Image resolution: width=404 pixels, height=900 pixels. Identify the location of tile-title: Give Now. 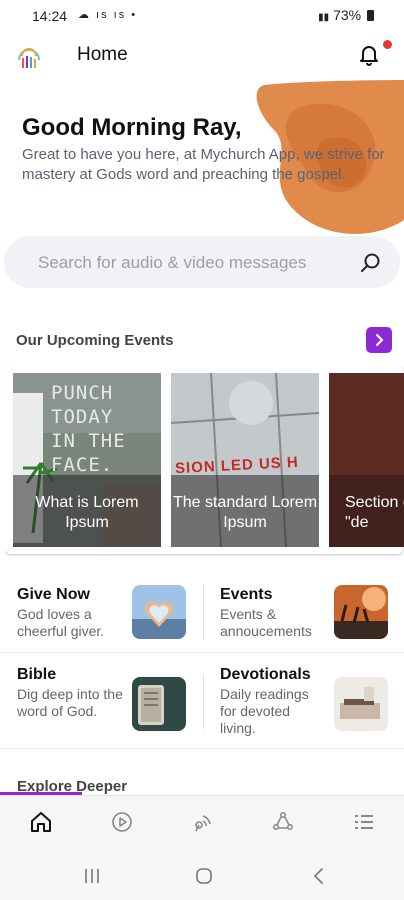
(53, 594).